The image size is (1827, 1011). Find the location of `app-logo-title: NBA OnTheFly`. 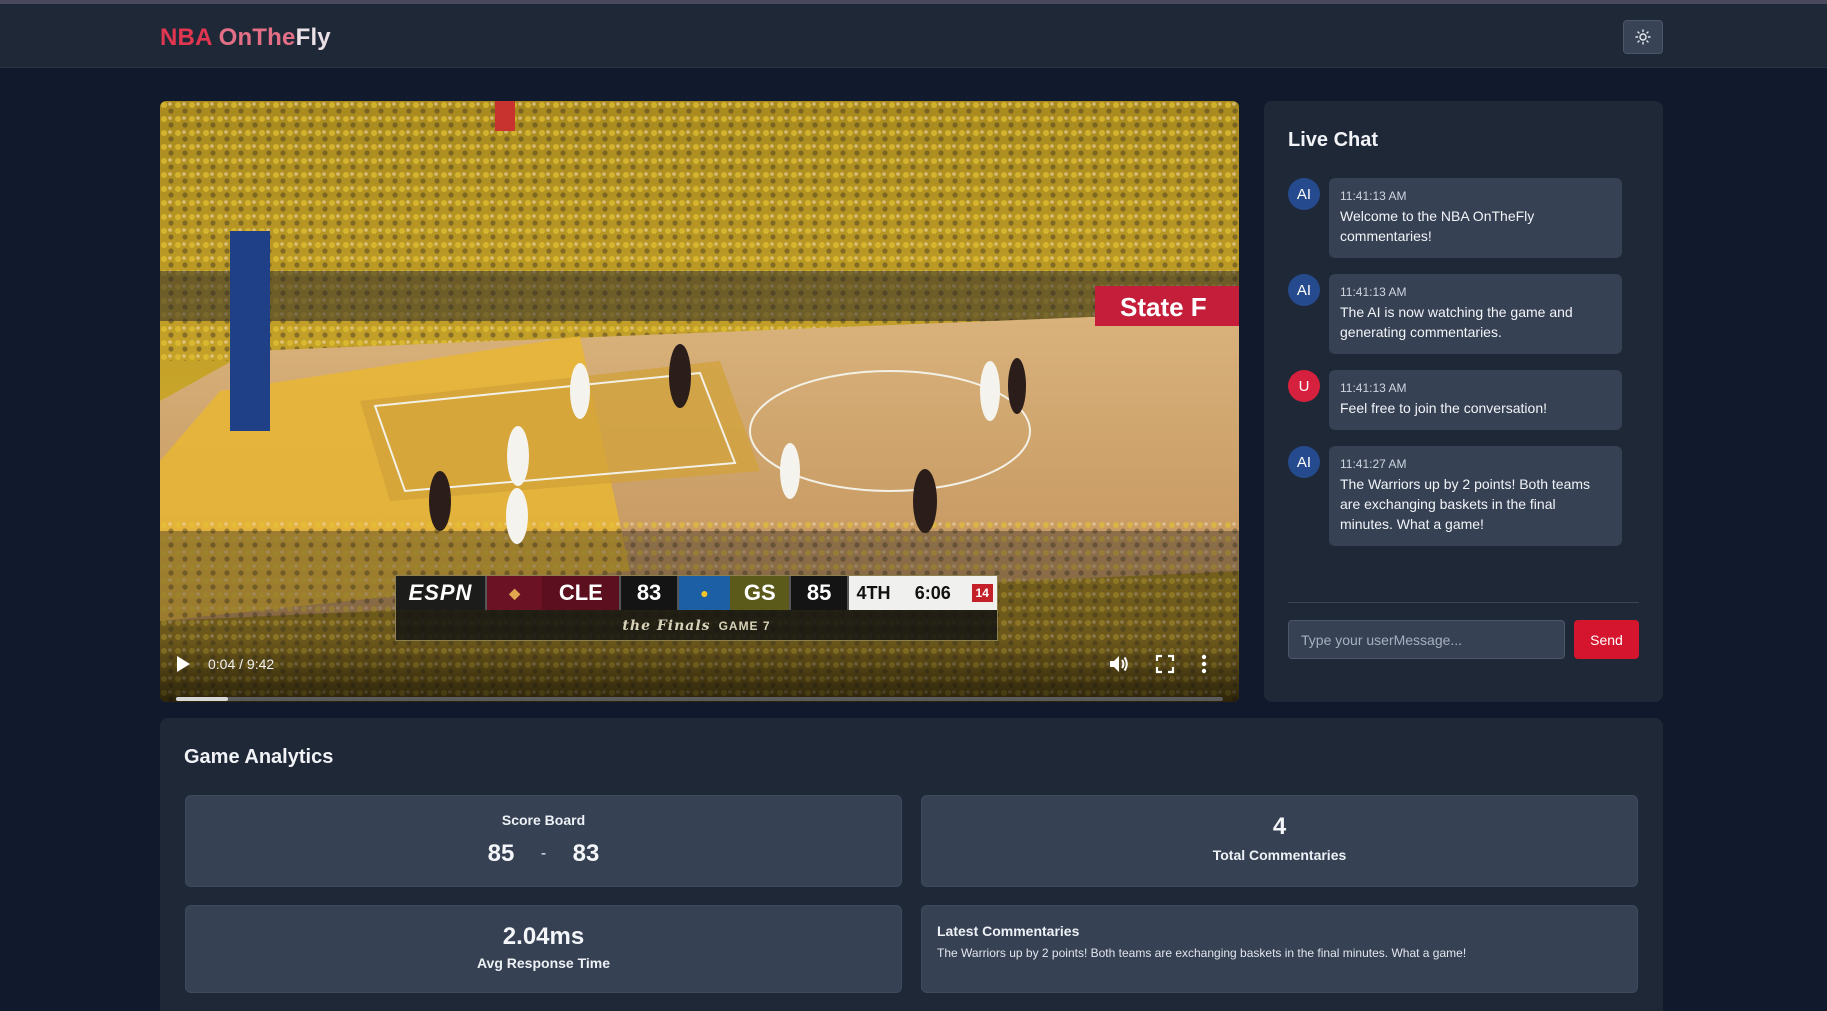

app-logo-title: NBA OnTheFly is located at coordinates (245, 38).